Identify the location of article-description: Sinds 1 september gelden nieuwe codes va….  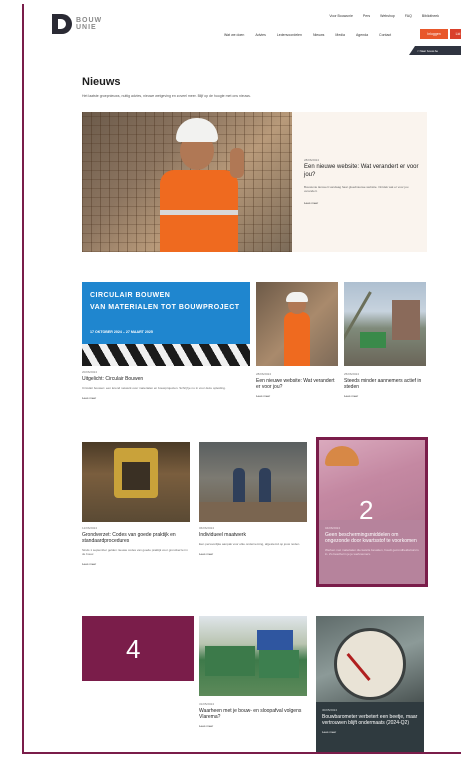
(135, 552).